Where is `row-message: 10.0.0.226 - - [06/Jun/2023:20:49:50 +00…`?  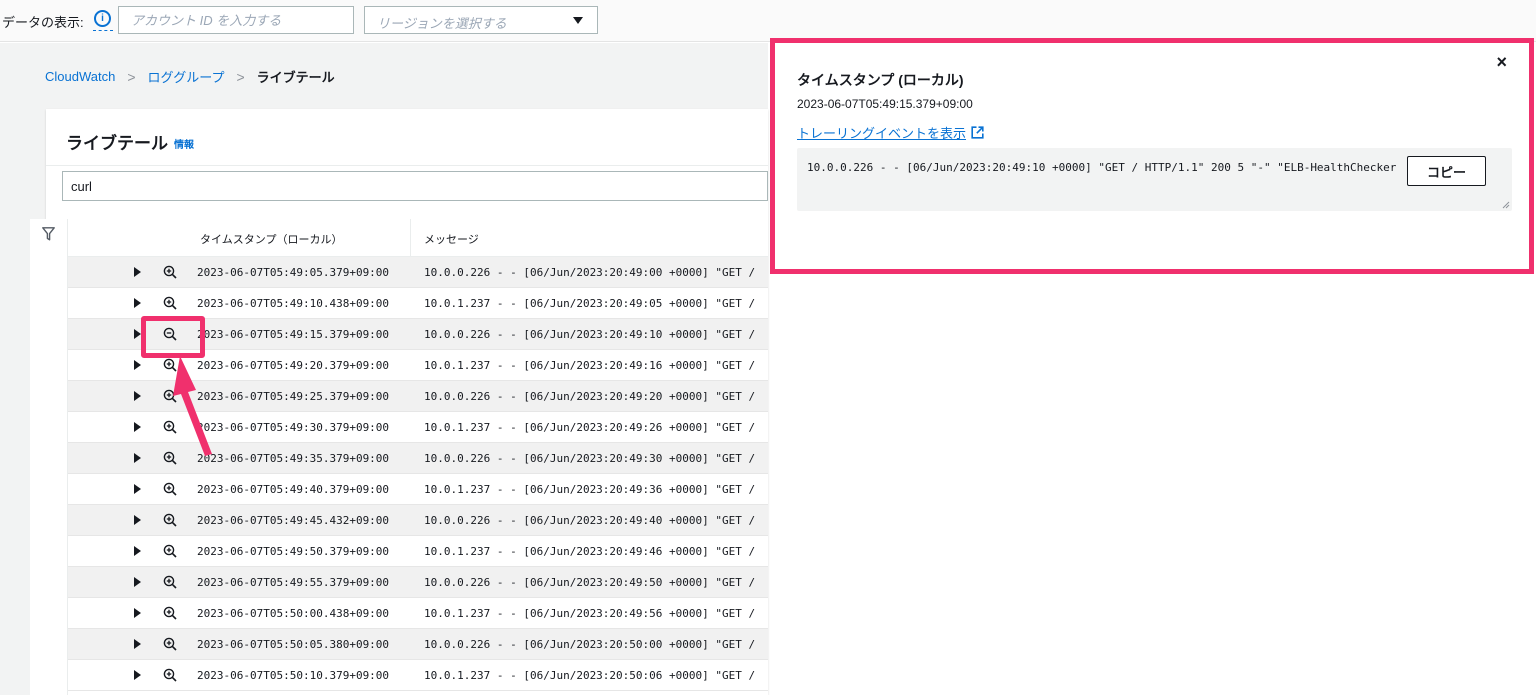
row-message: 10.0.0.226 - - [06/Jun/2023:20:49:50 +00… is located at coordinates (590, 582).